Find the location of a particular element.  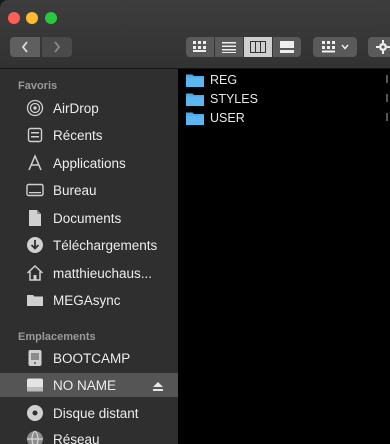

forward-button is located at coordinates (57, 47).